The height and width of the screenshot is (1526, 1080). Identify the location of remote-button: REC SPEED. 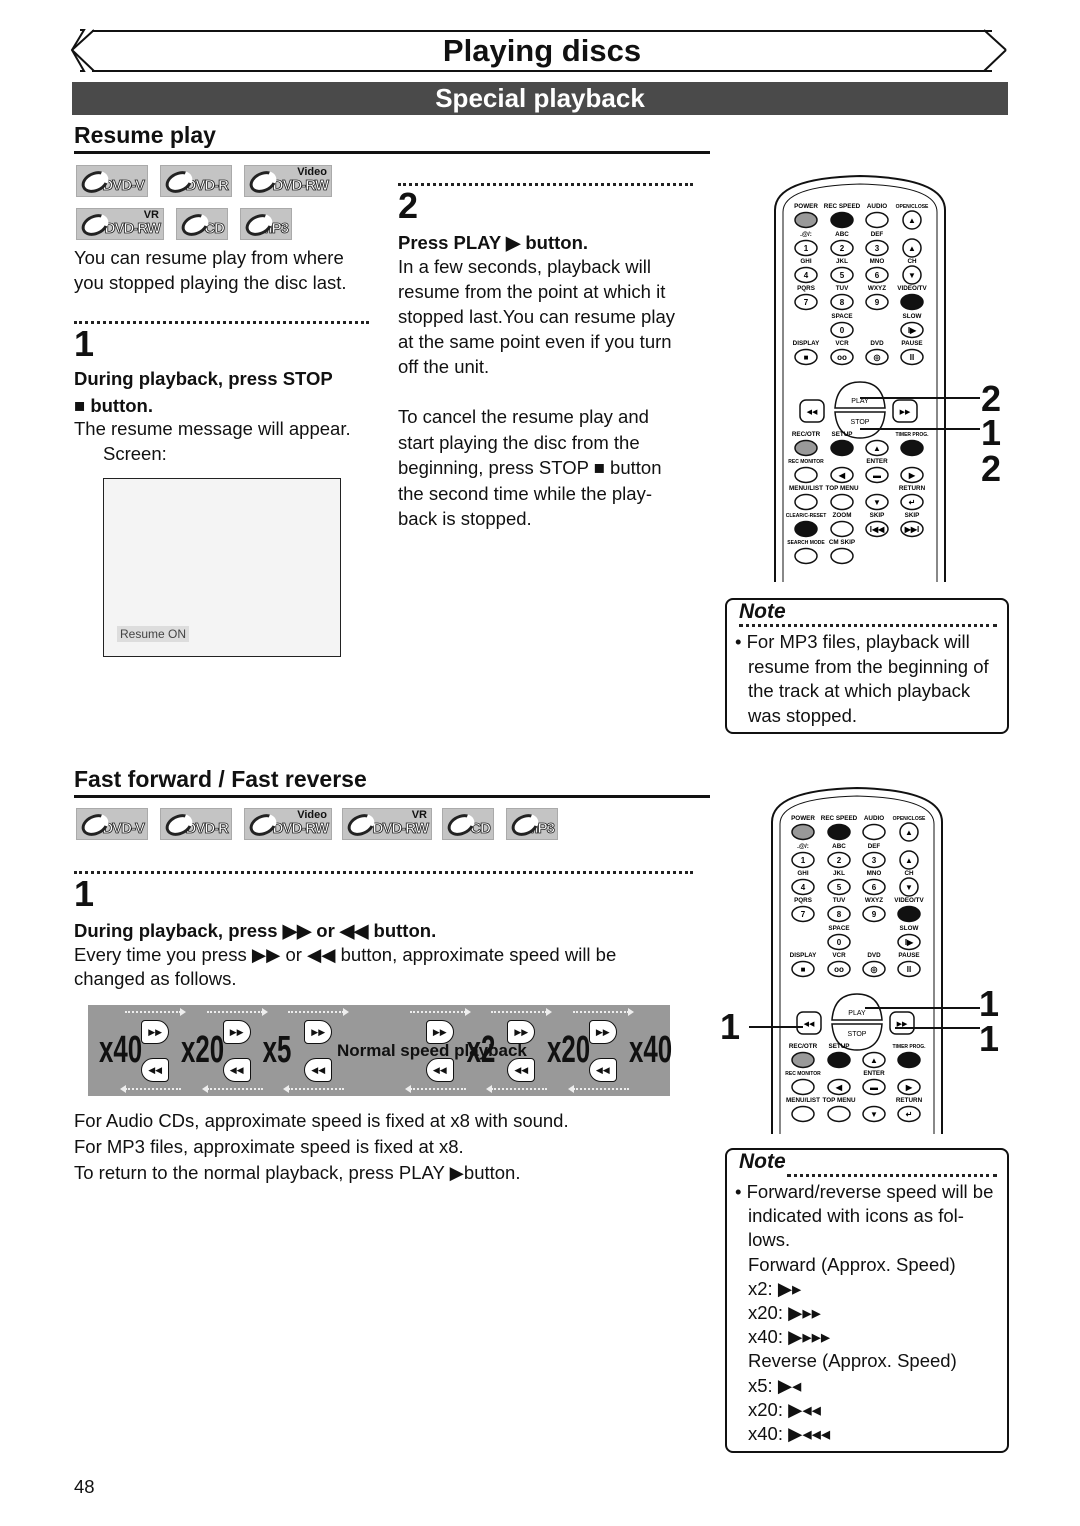
(839, 828).